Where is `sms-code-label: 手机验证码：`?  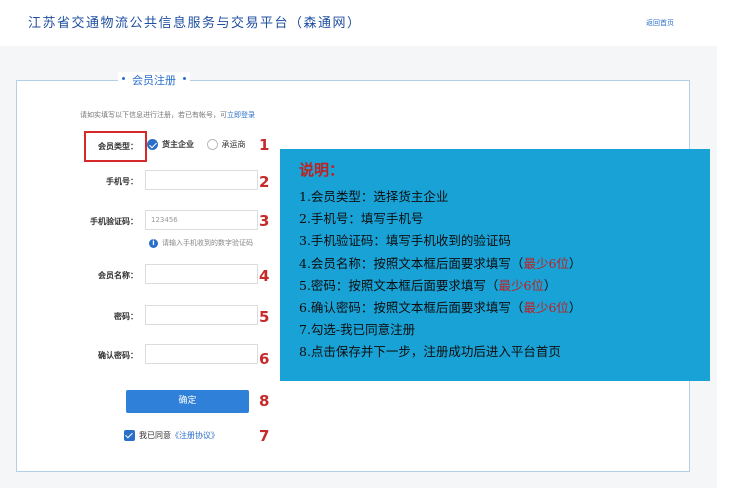 sms-code-label: 手机验证码： is located at coordinates (114, 221).